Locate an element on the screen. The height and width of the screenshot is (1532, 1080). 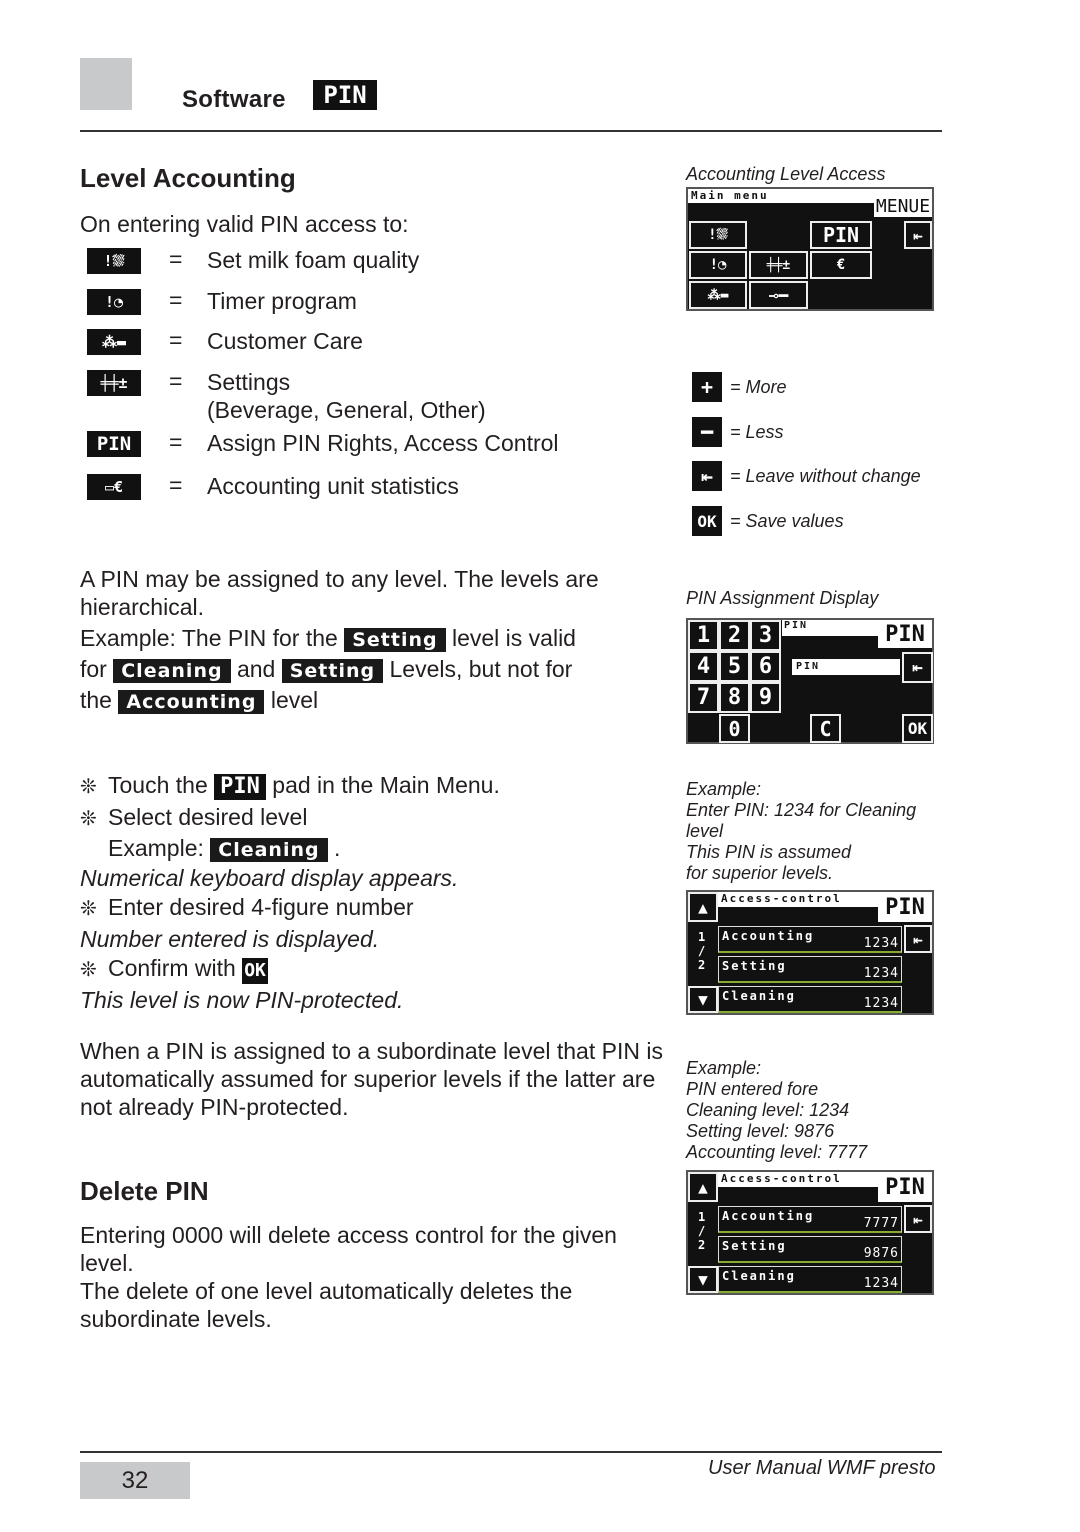
step-result: Numerical keyboard display appears. is located at coordinates (269, 877).